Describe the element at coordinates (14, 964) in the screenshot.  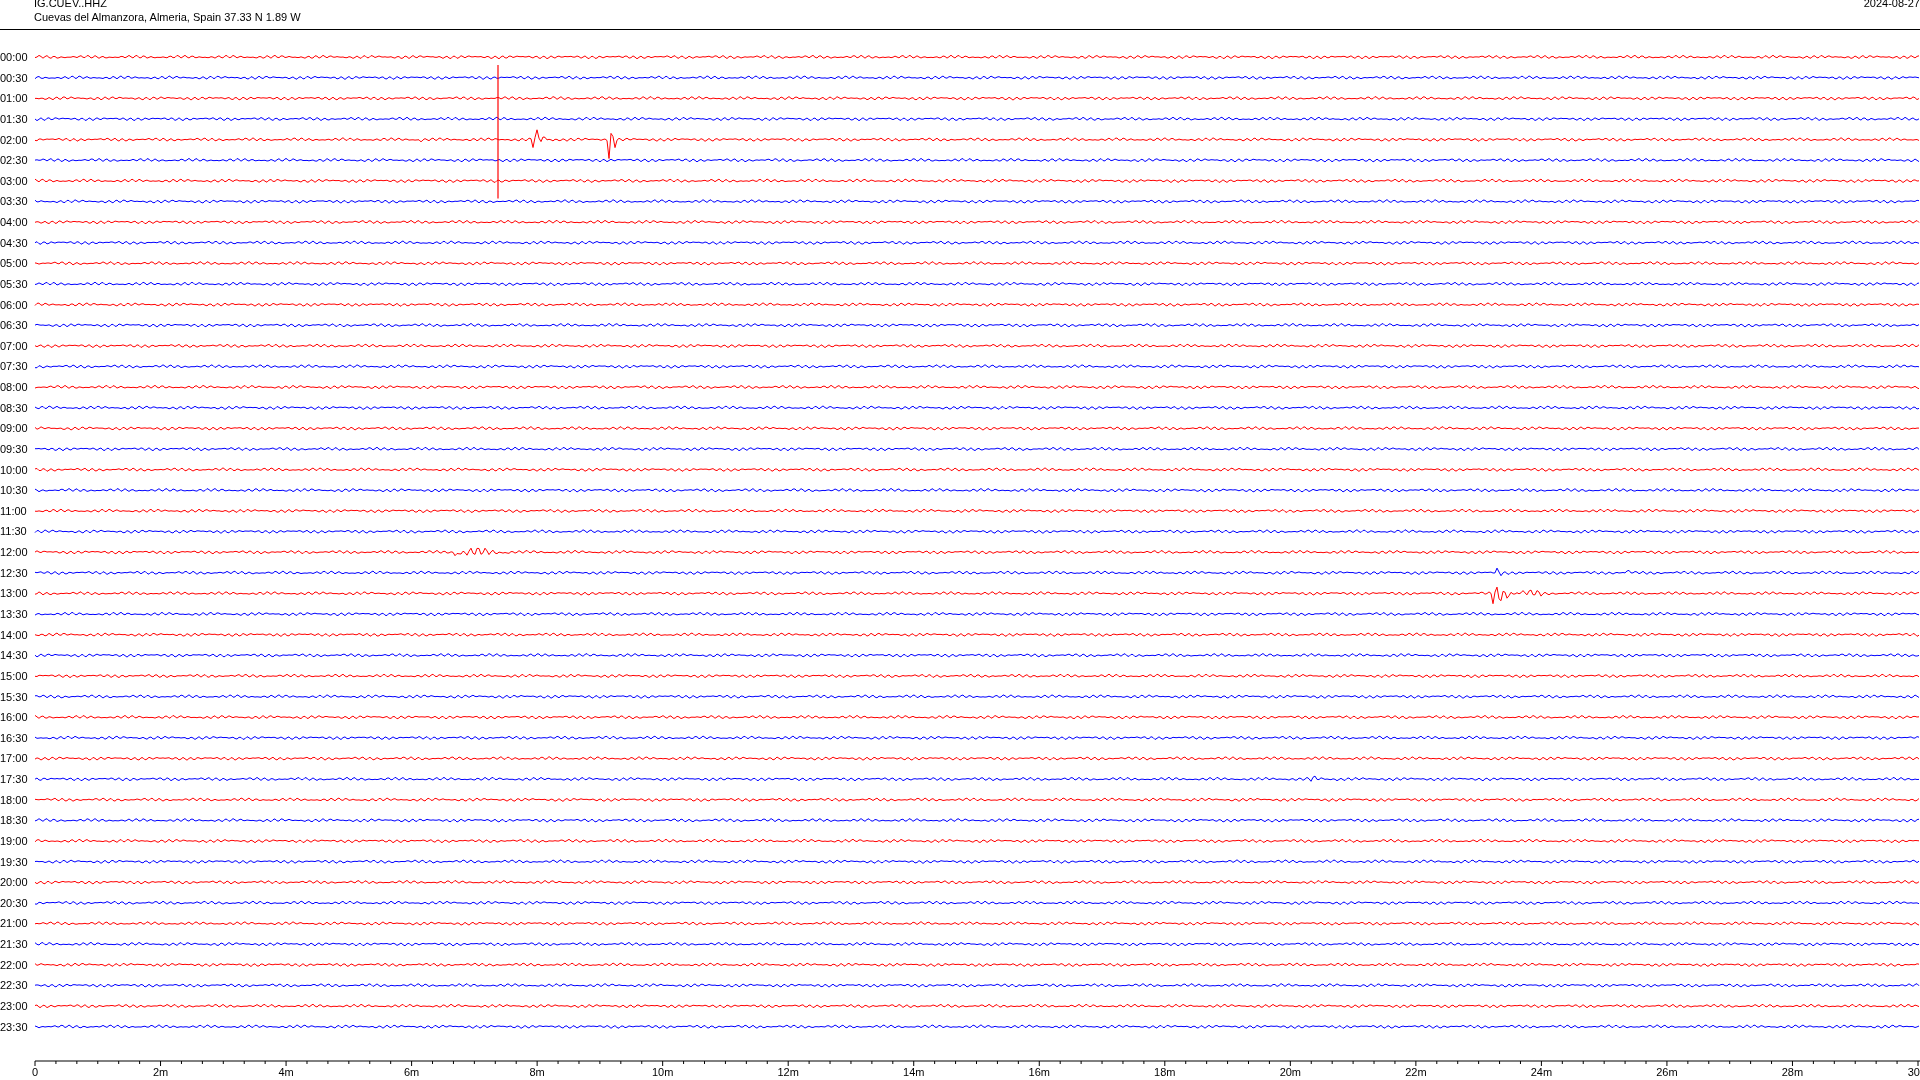
I see `time-label: 22:00` at that location.